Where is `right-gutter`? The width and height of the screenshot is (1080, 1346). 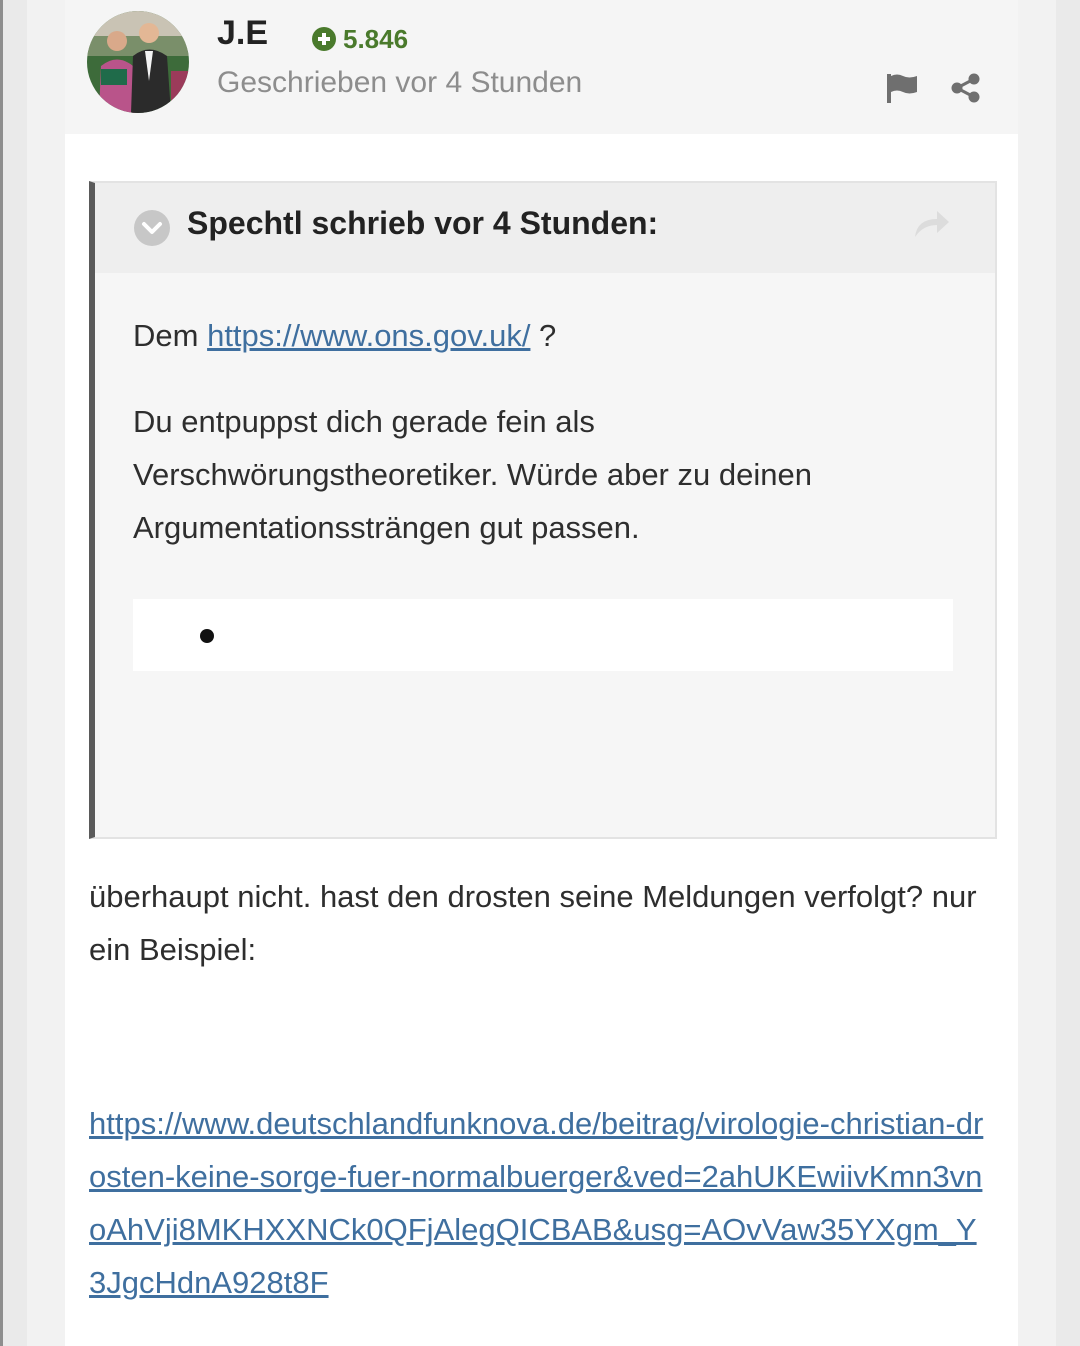
right-gutter is located at coordinates (1068, 673).